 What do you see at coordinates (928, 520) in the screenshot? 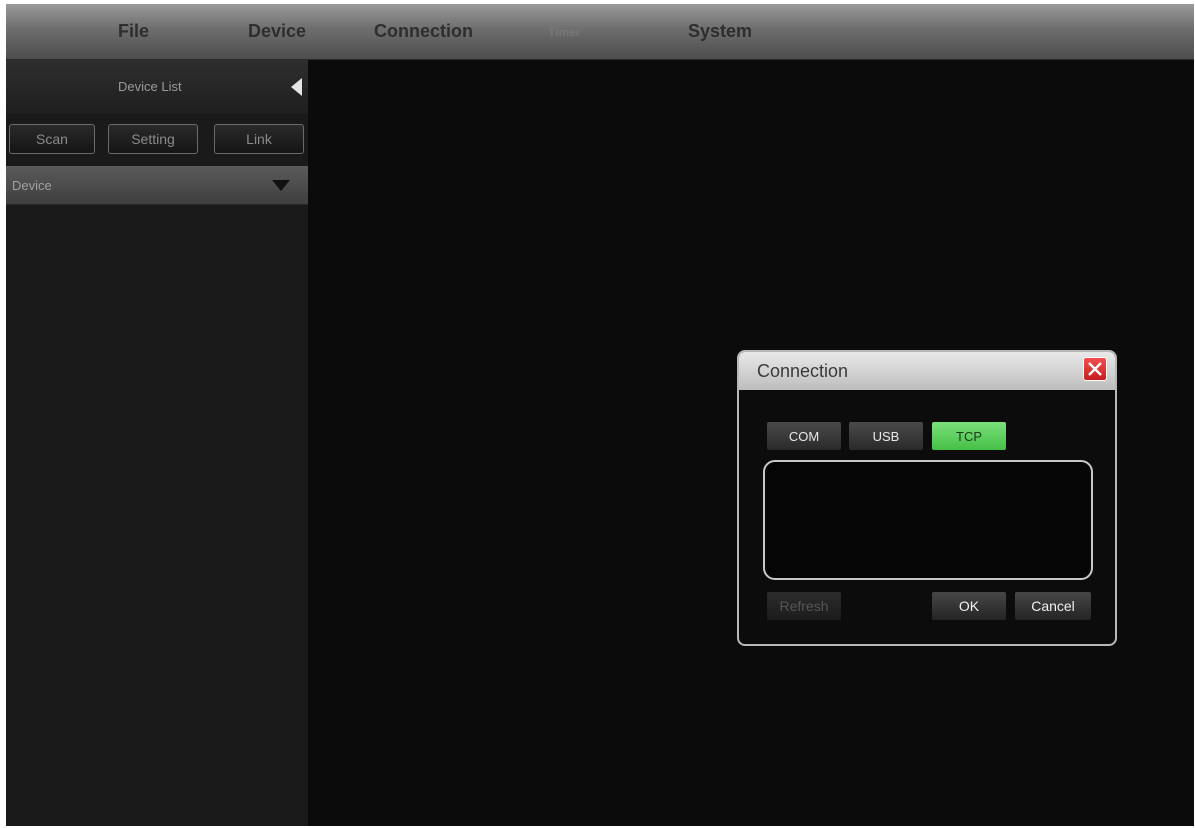
I see `connection-device-list` at bounding box center [928, 520].